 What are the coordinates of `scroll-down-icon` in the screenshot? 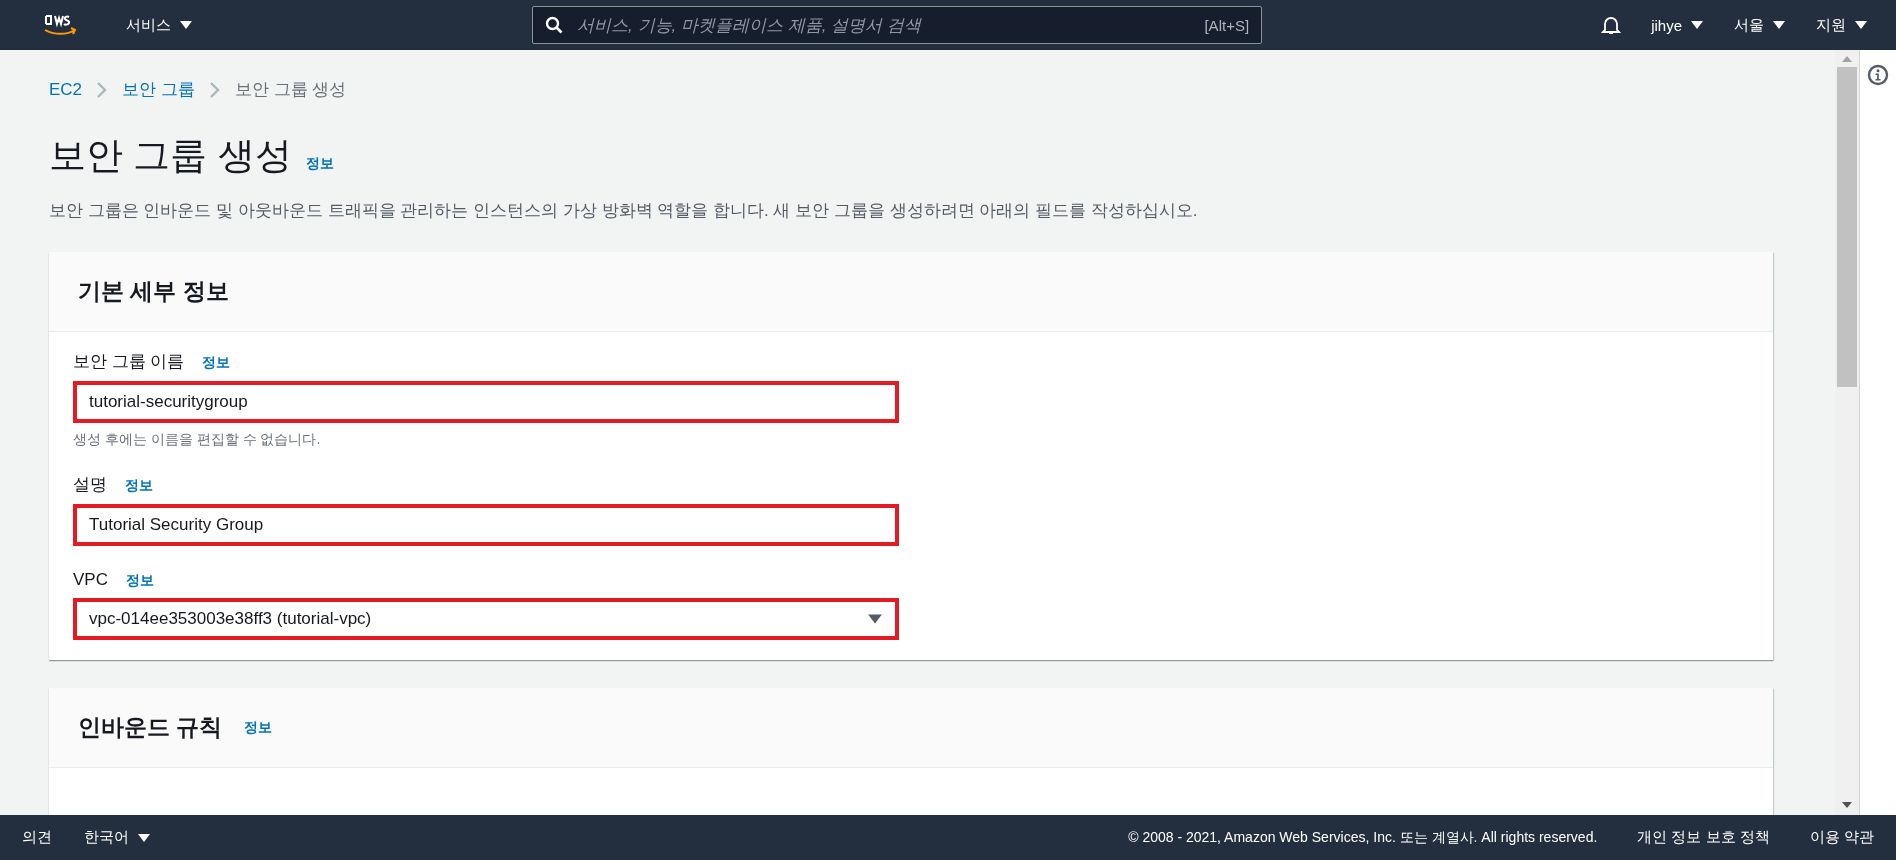 It's located at (1847, 805).